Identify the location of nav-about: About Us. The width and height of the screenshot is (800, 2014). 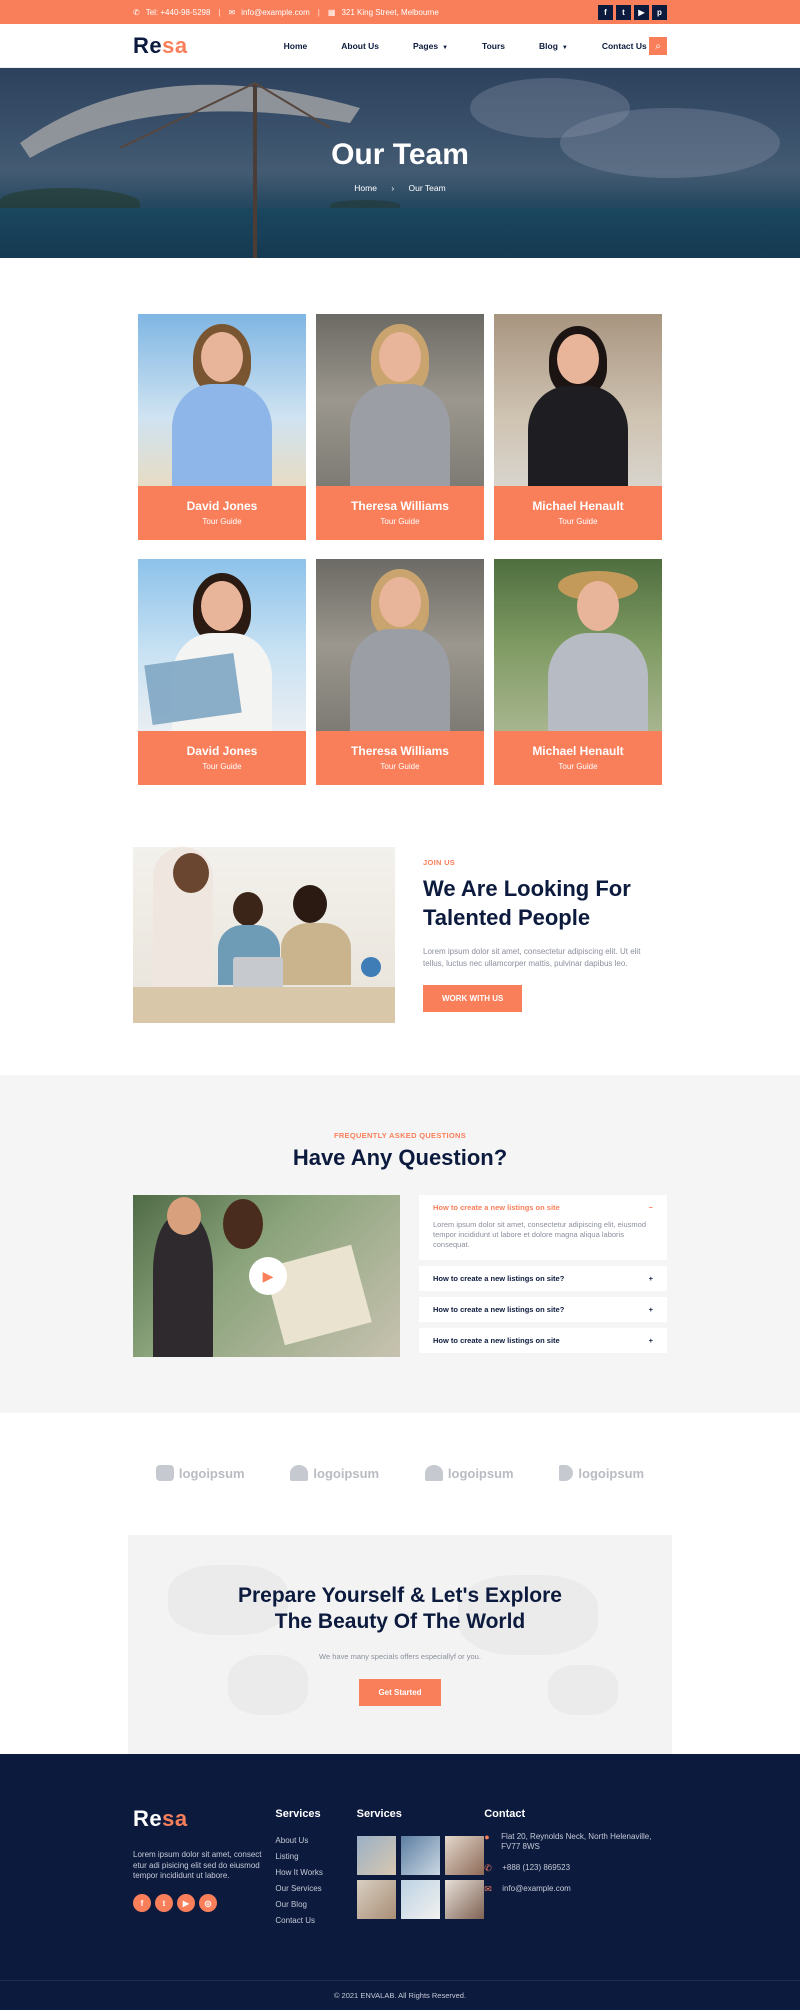
(360, 46).